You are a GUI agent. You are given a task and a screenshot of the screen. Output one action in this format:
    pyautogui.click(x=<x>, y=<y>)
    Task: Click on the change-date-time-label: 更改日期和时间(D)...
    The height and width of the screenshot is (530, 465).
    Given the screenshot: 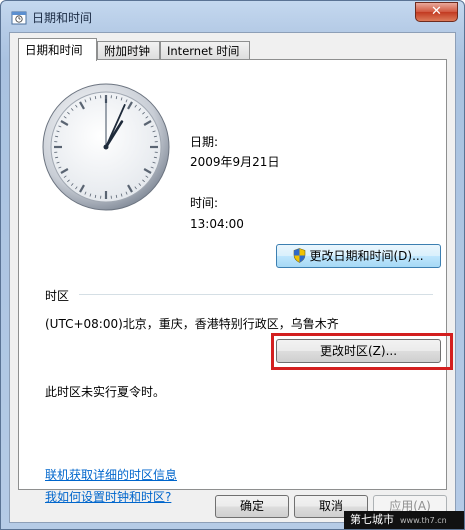 What is the action you would take?
    pyautogui.click(x=366, y=256)
    